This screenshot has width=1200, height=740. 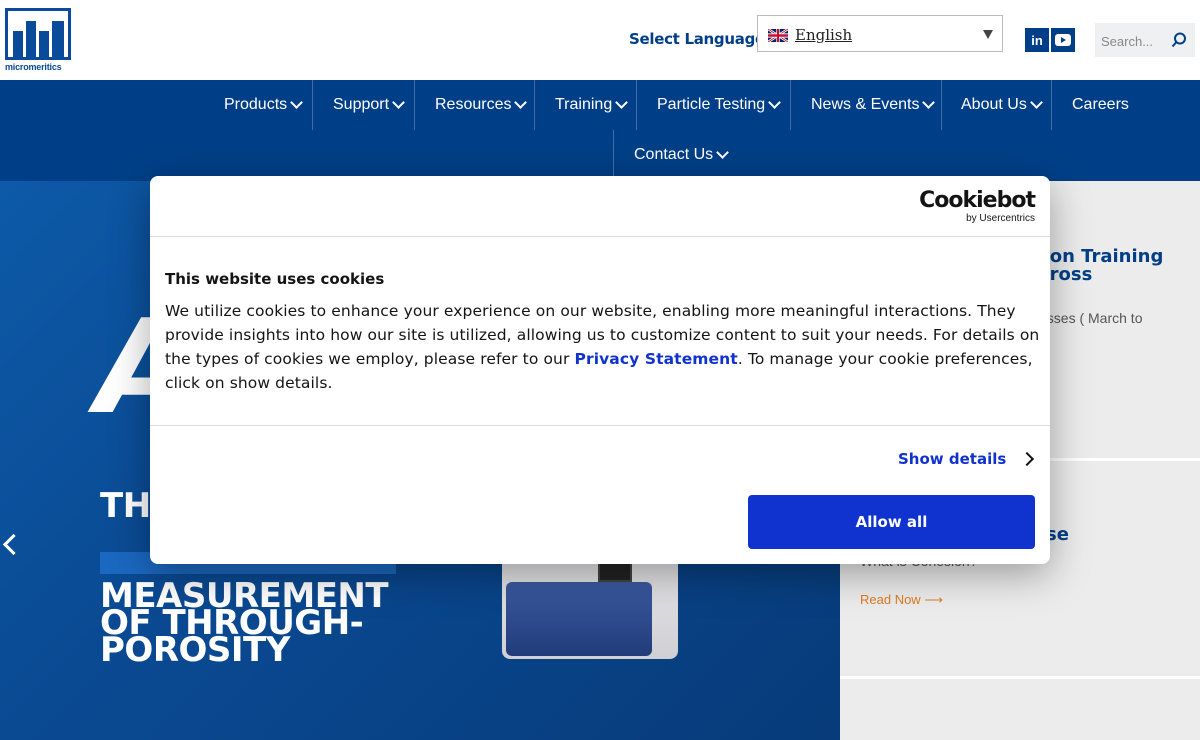 What do you see at coordinates (1020, 677) in the screenshot?
I see `card-divider` at bounding box center [1020, 677].